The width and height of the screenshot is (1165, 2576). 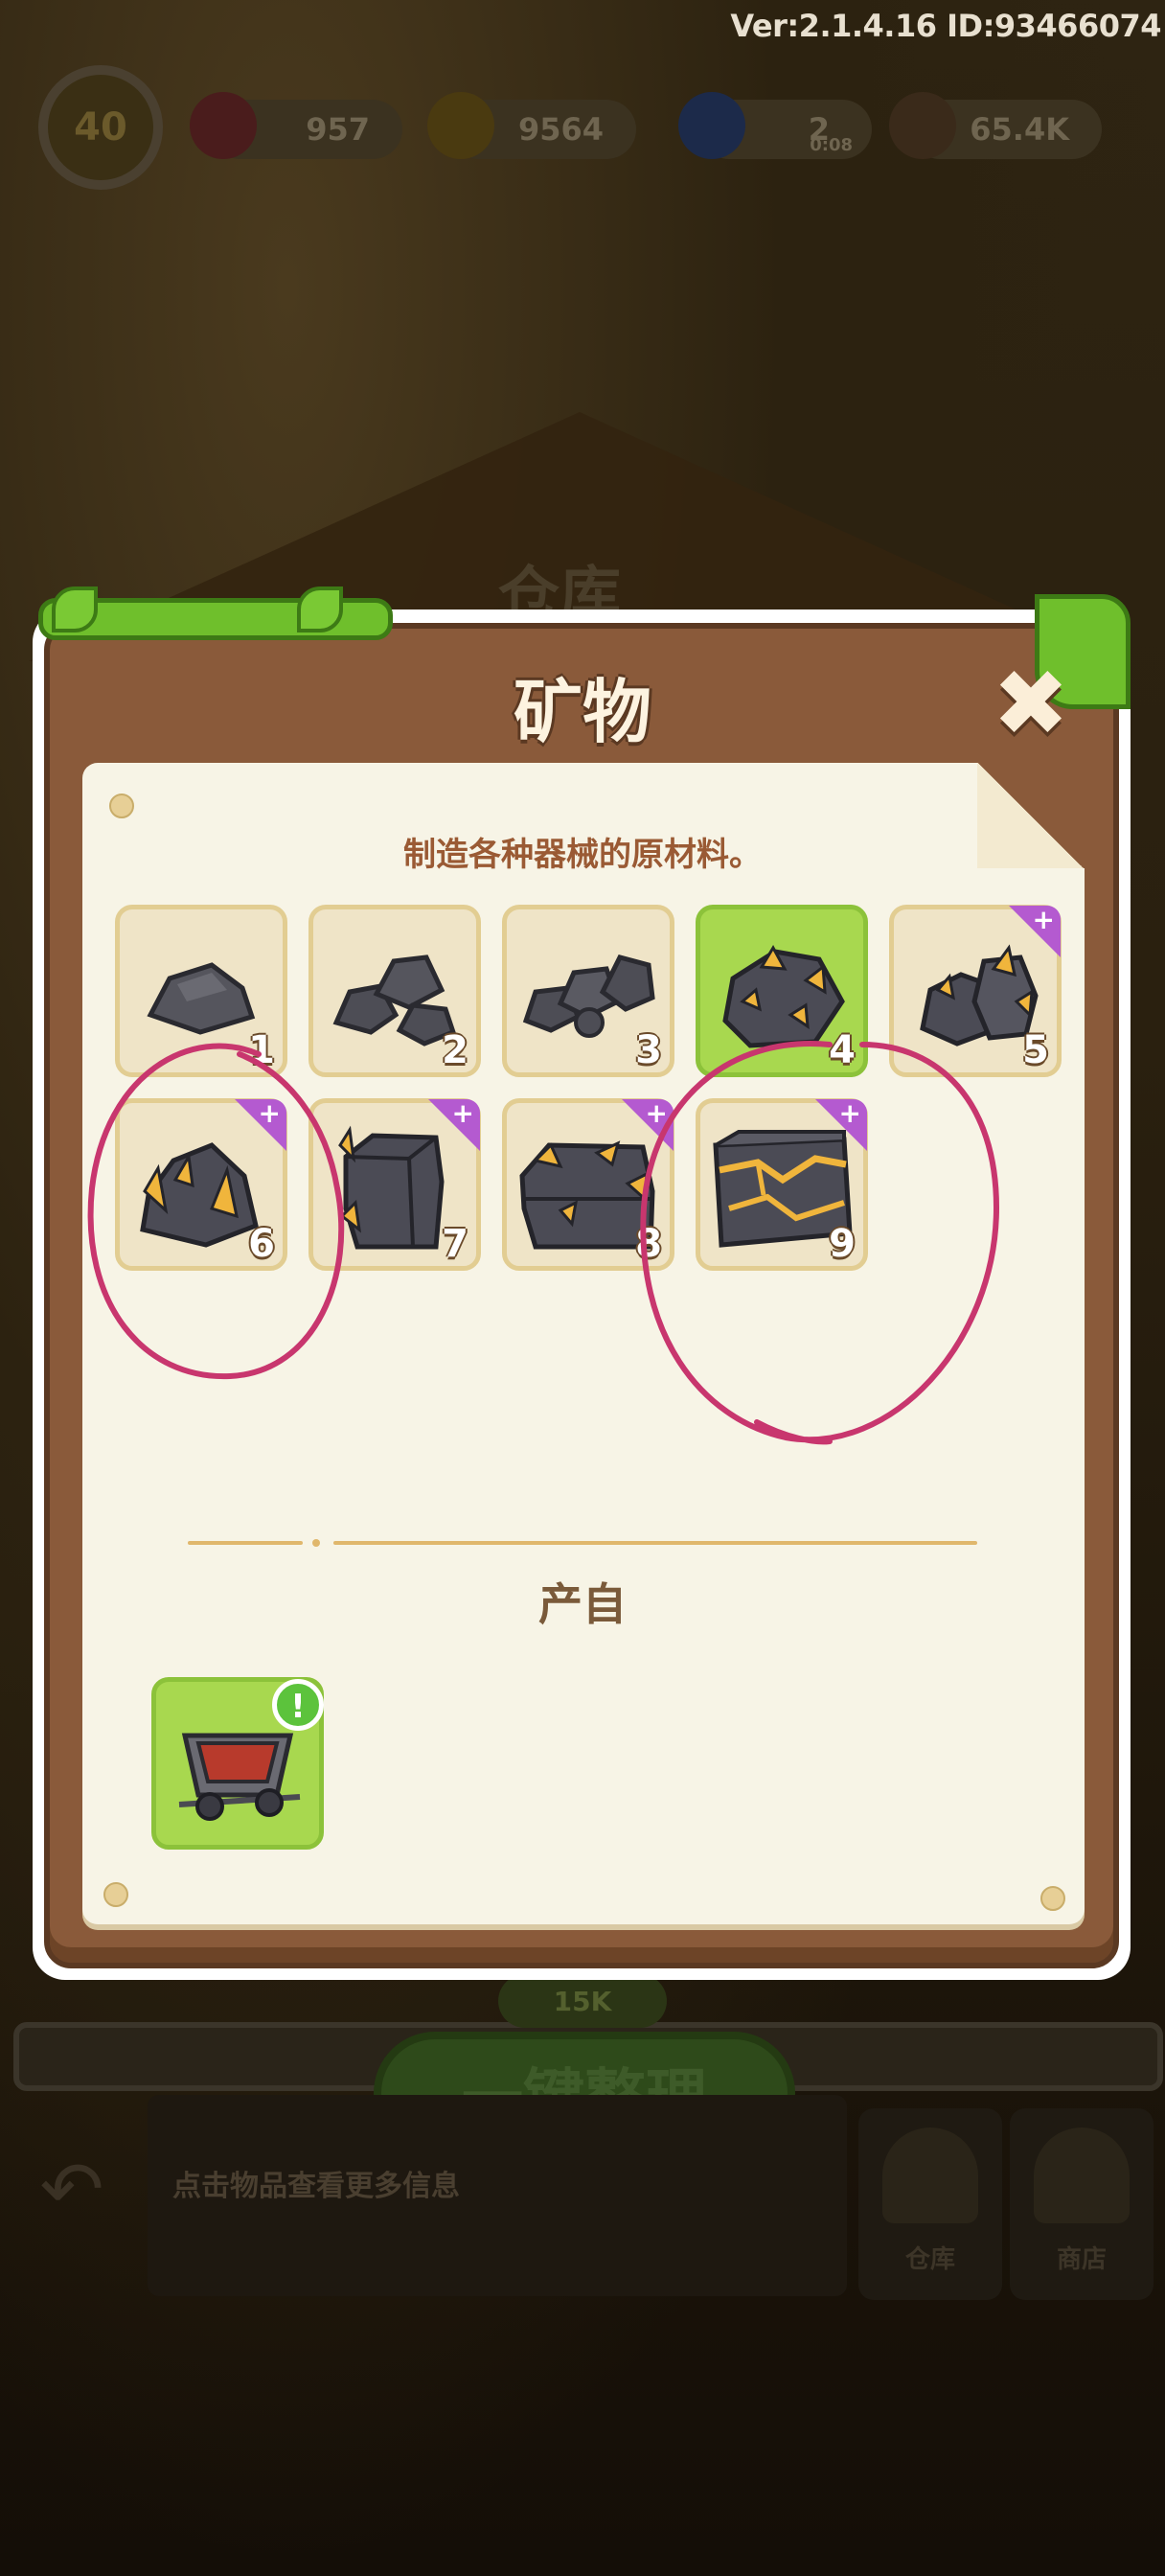 What do you see at coordinates (72, 2190) in the screenshot?
I see `back-arrow-icon: ↶` at bounding box center [72, 2190].